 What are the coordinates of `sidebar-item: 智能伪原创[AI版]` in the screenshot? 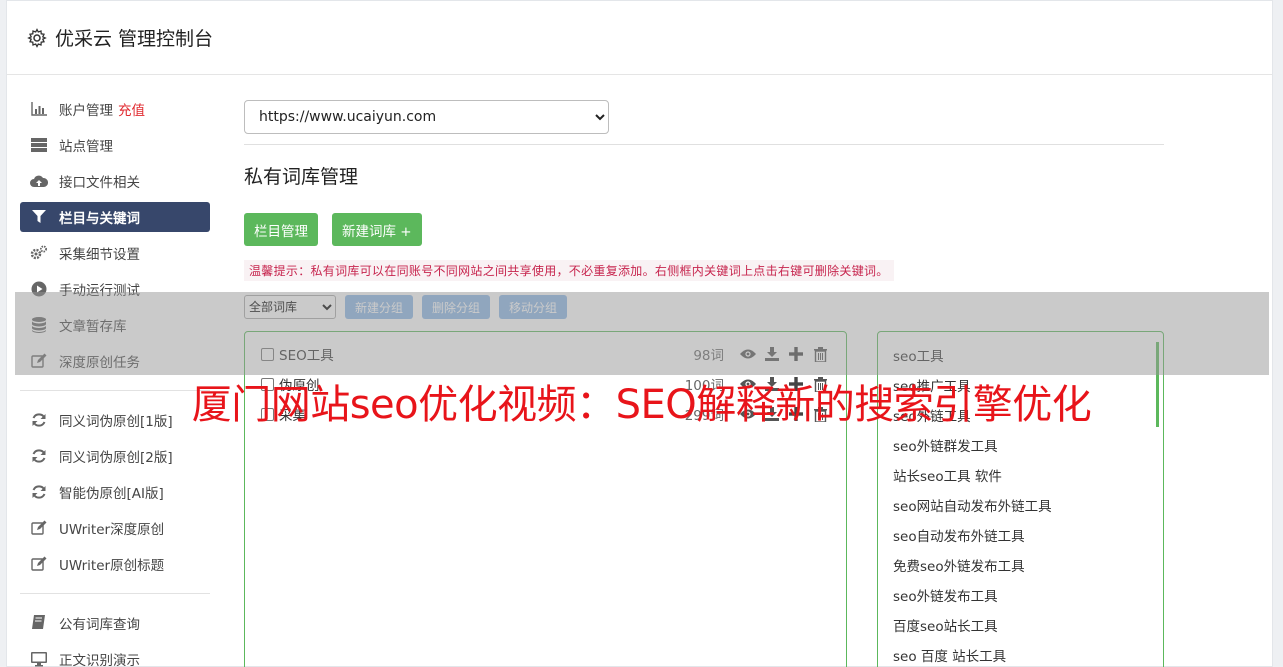 It's located at (115, 492).